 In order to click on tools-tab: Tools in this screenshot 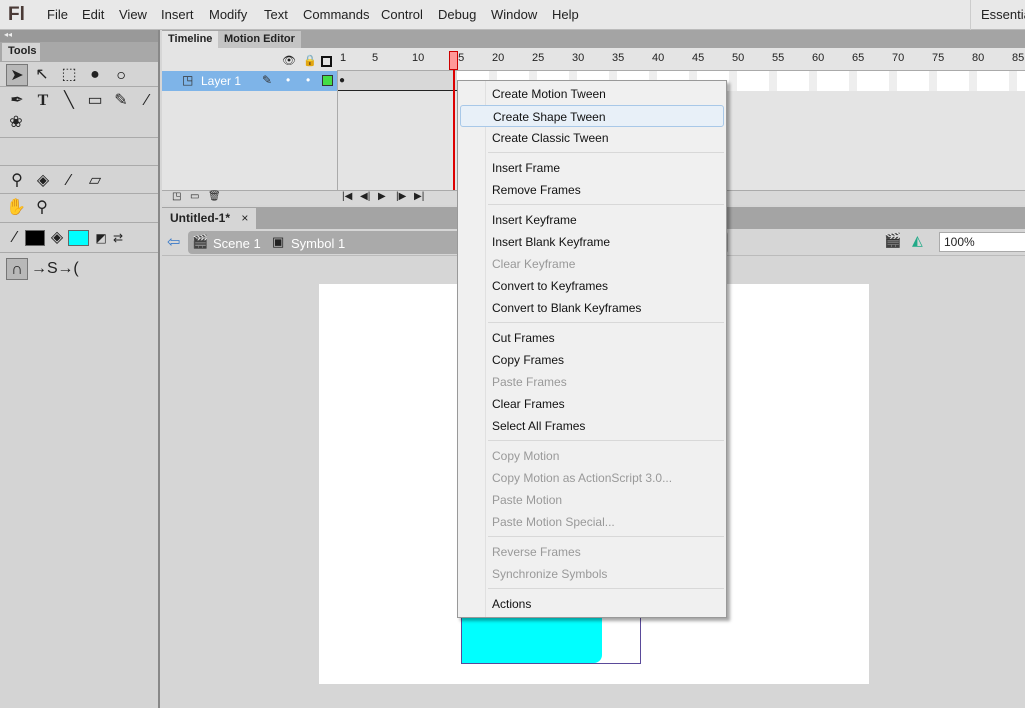, I will do `click(21, 52)`.